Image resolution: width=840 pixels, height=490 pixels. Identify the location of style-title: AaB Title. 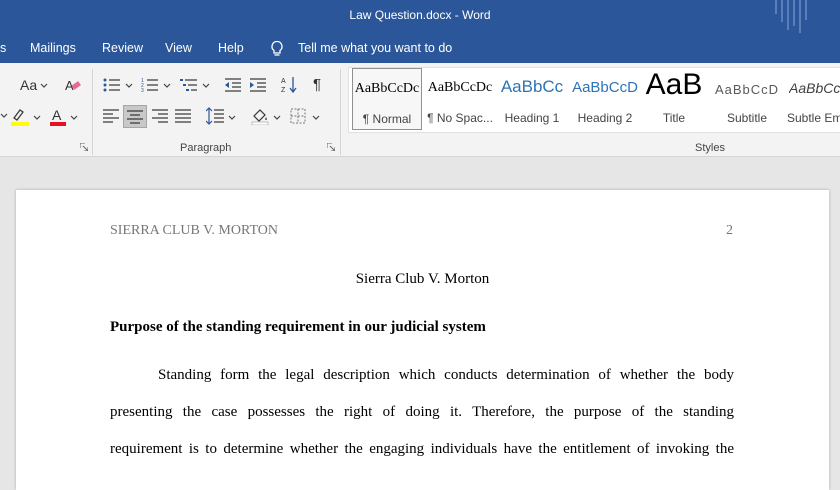
(674, 99).